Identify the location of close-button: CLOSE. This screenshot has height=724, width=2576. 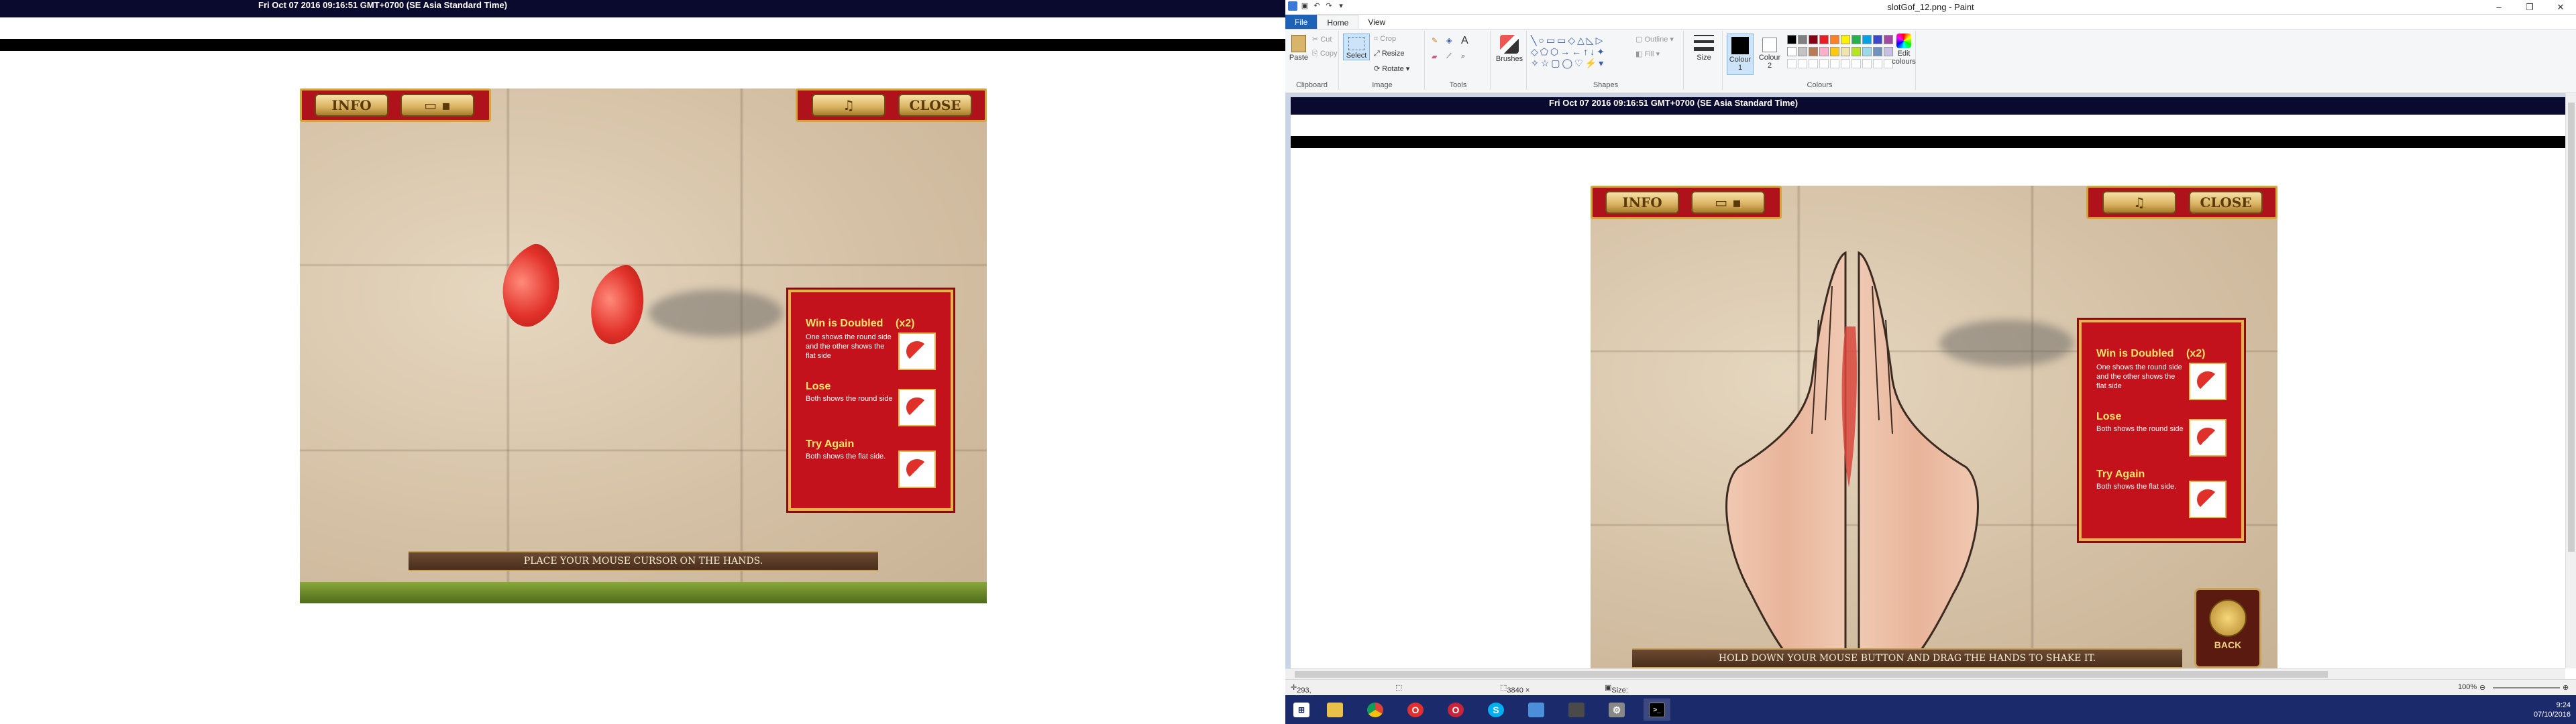
(935, 105).